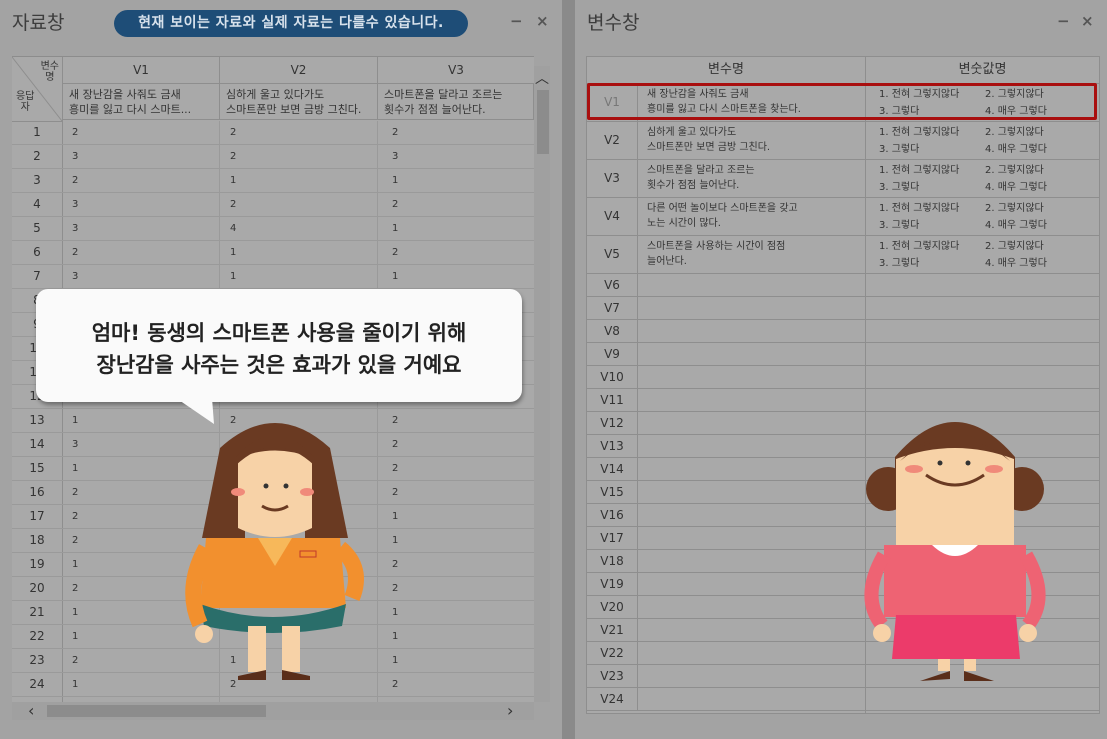 This screenshot has height=739, width=1107. What do you see at coordinates (279, 333) in the screenshot?
I see `speech-line-1: 엄마! 동생의 스마트폰 사용을 줄이기 위해` at bounding box center [279, 333].